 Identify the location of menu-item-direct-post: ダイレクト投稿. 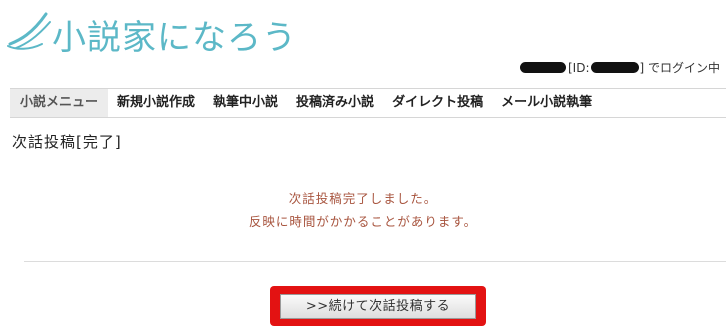
(437, 103).